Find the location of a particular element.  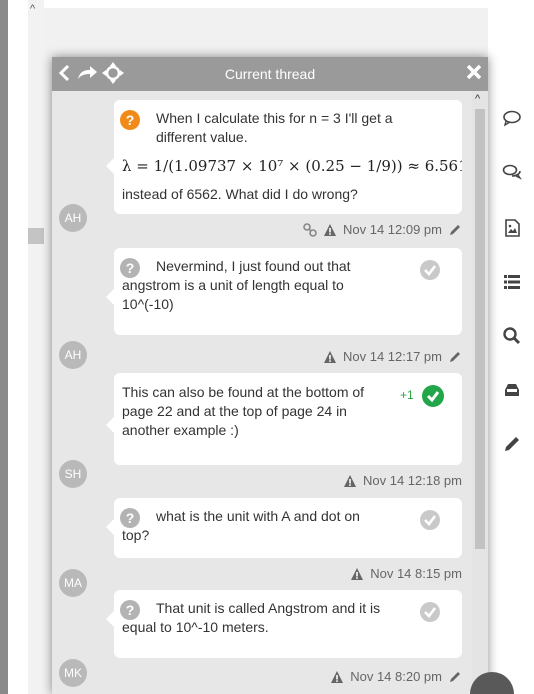

vote-count: +1 is located at coordinates (407, 395).